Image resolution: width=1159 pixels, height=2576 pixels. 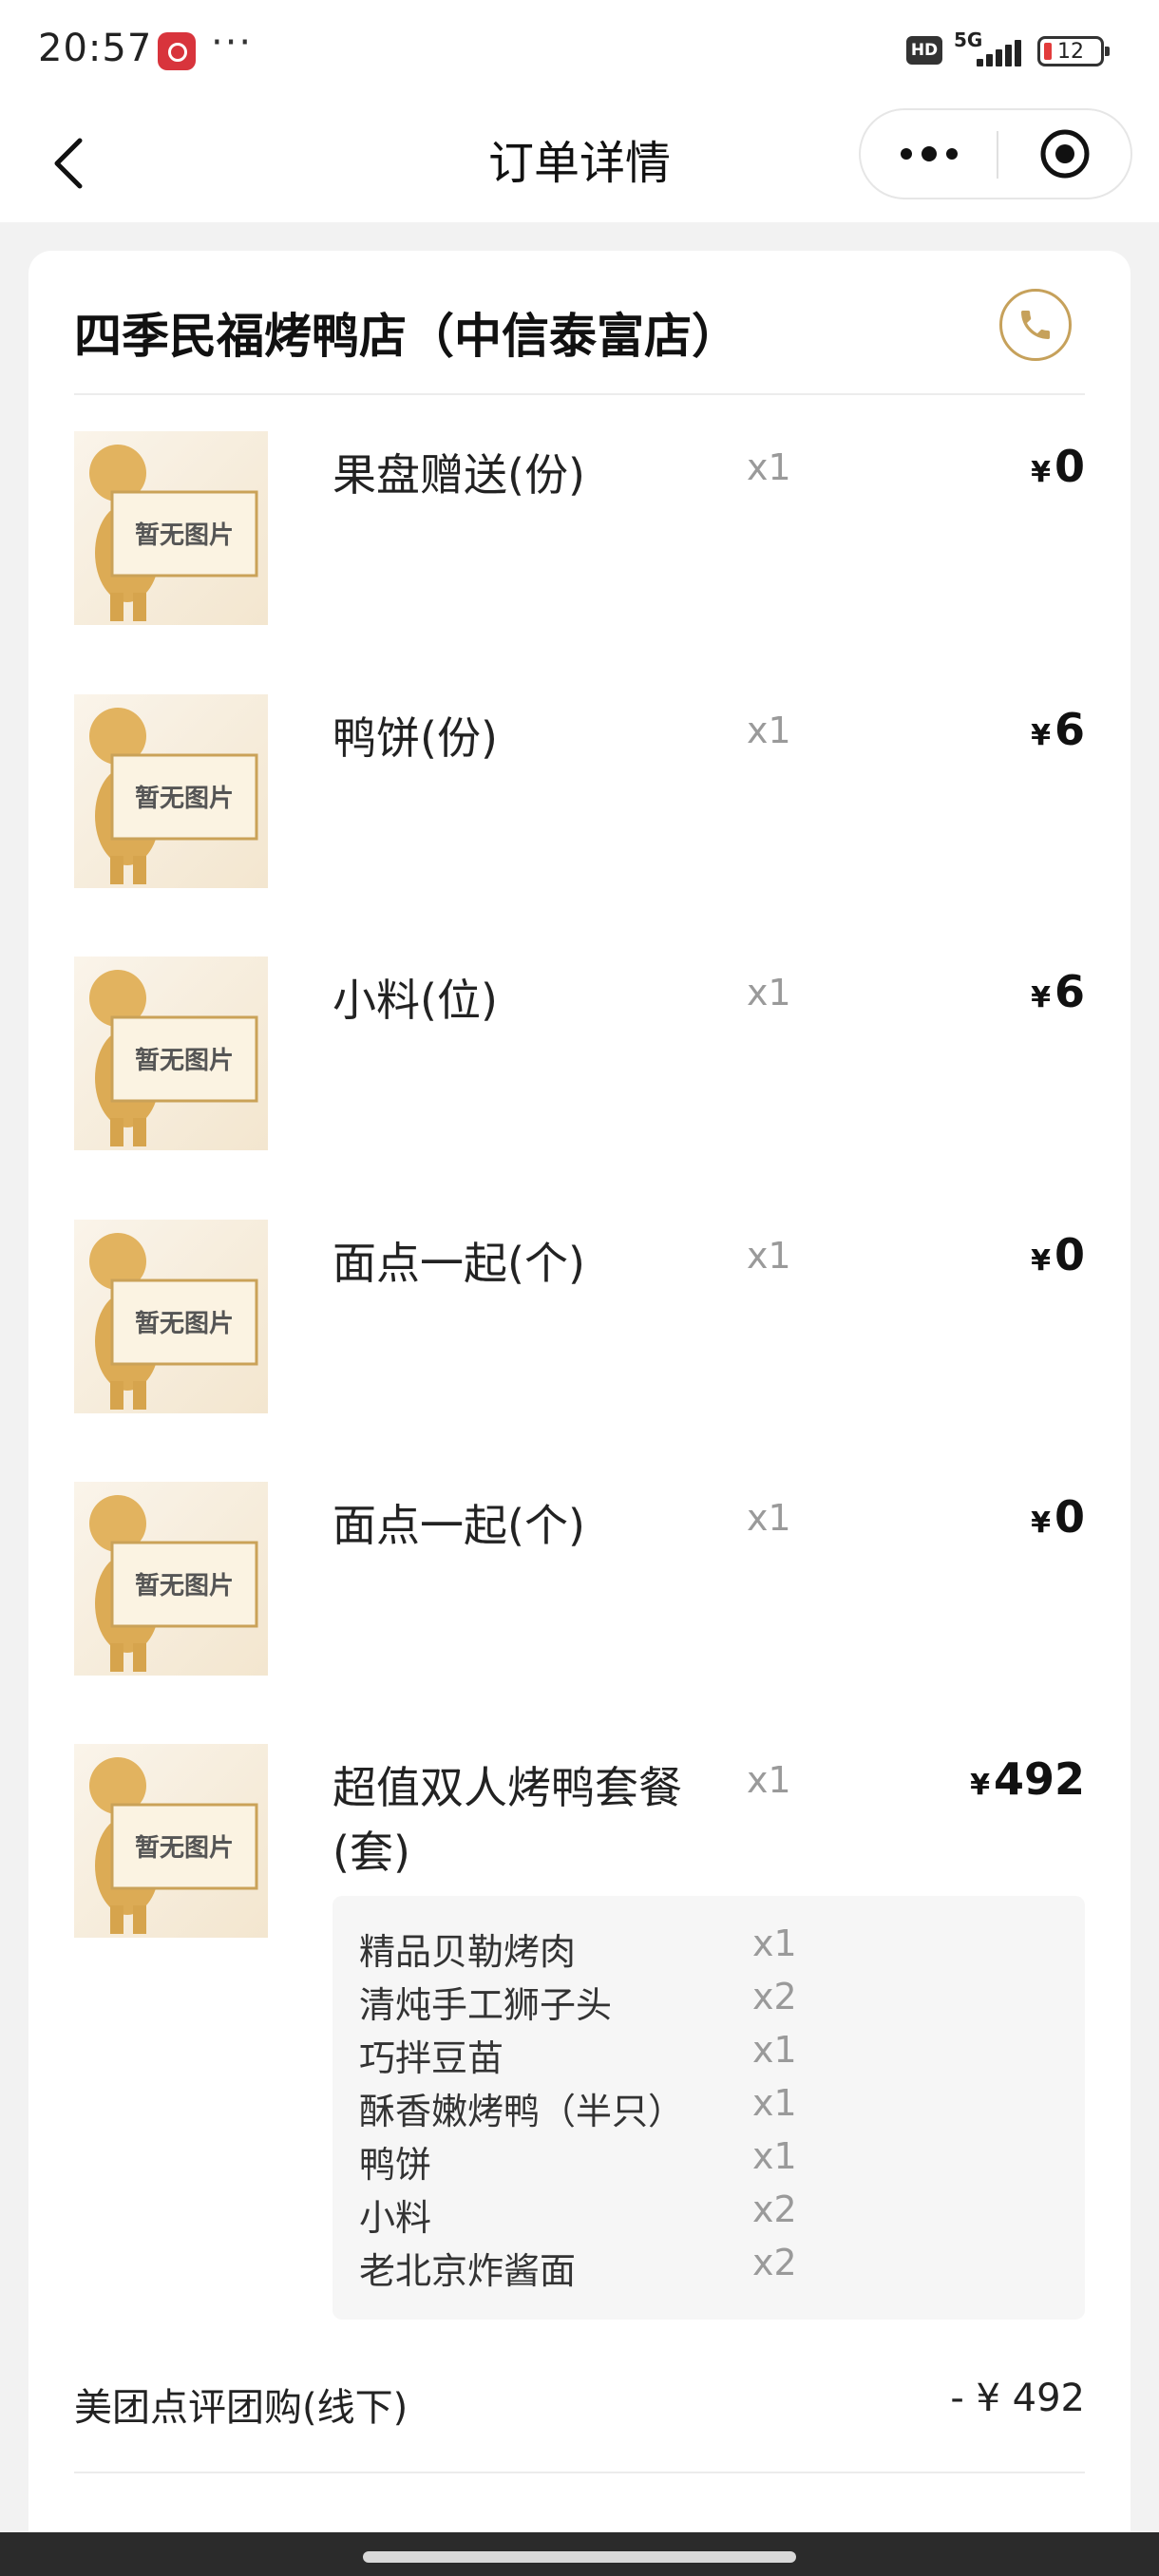 What do you see at coordinates (415, 1000) in the screenshot?
I see `item-name: 小料(位)` at bounding box center [415, 1000].